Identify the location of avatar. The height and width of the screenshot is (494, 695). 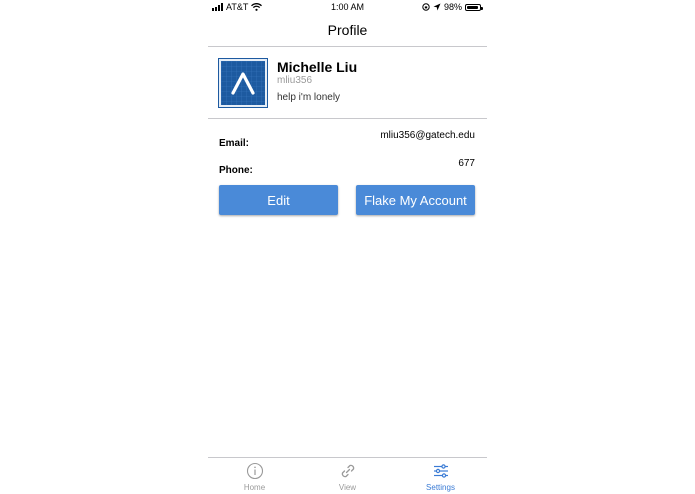
(243, 83).